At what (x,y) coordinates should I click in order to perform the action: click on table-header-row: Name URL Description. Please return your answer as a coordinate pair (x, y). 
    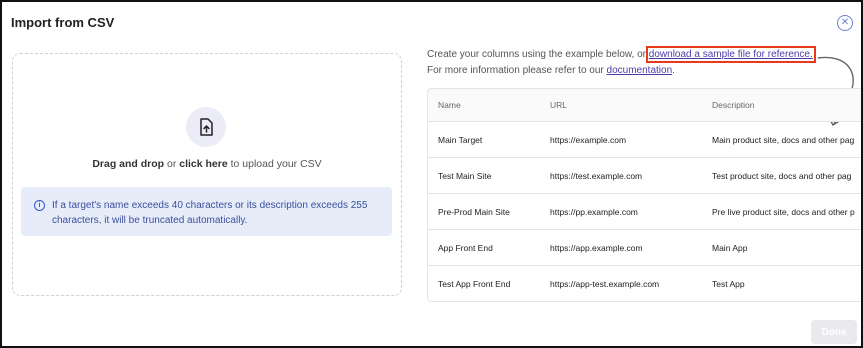
    Looking at the image, I should click on (644, 105).